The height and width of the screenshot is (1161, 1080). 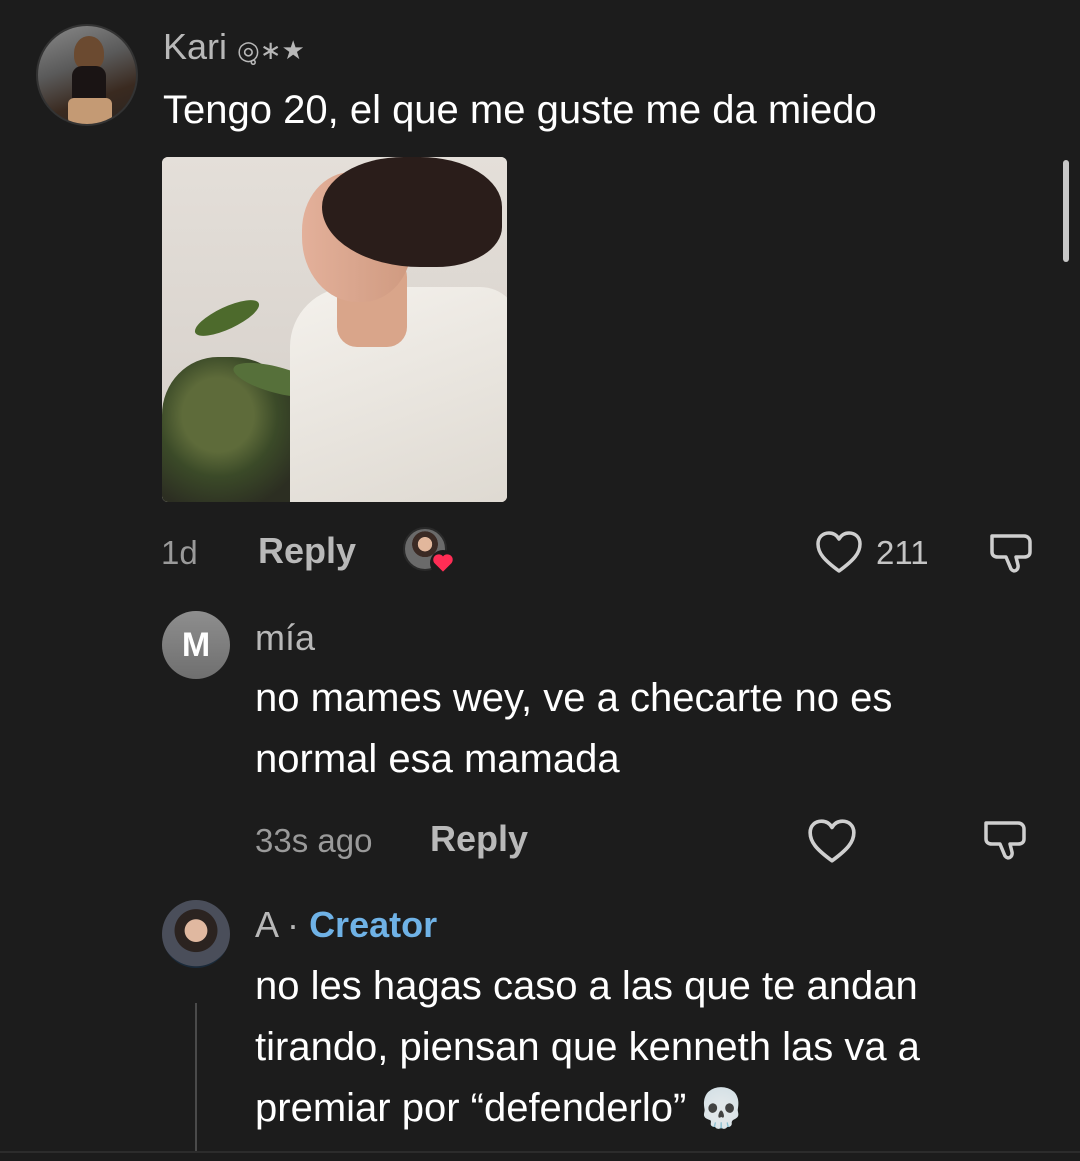 I want to click on avatar-letter: M, so click(x=196, y=644).